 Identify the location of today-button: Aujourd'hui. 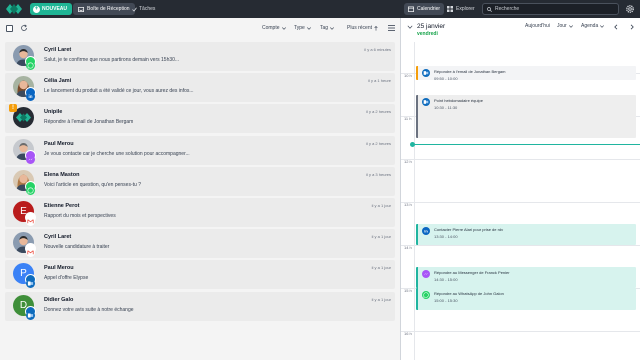
(537, 26).